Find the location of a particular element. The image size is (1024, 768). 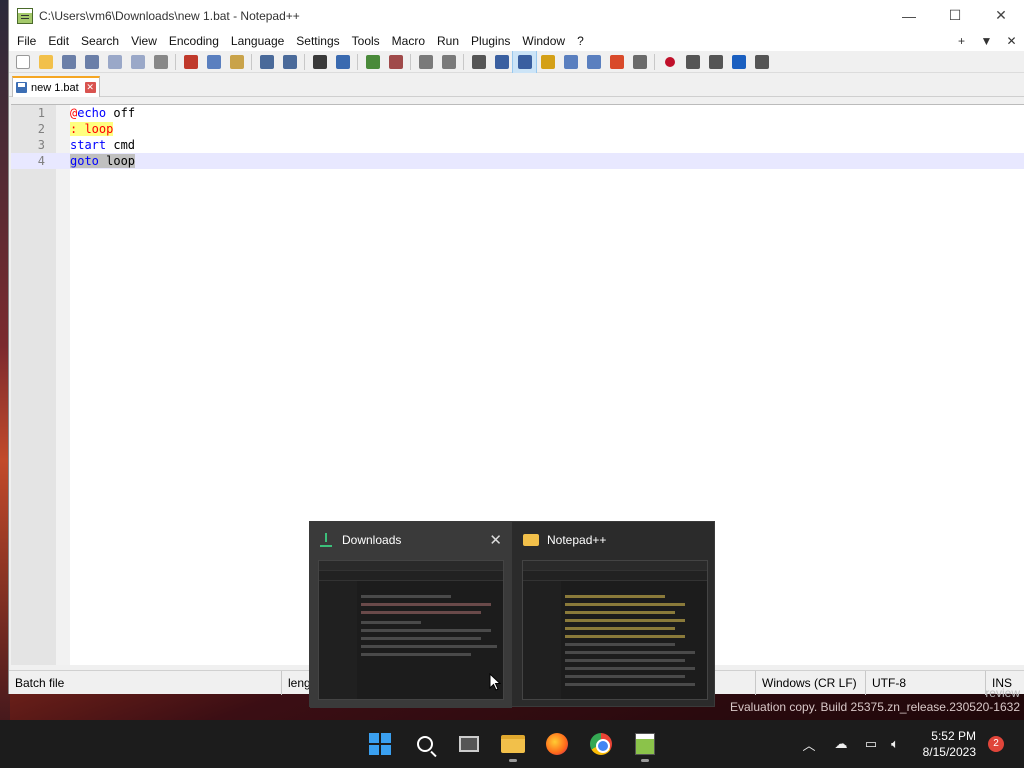

show-all-chars-icon is located at coordinates (501, 61).